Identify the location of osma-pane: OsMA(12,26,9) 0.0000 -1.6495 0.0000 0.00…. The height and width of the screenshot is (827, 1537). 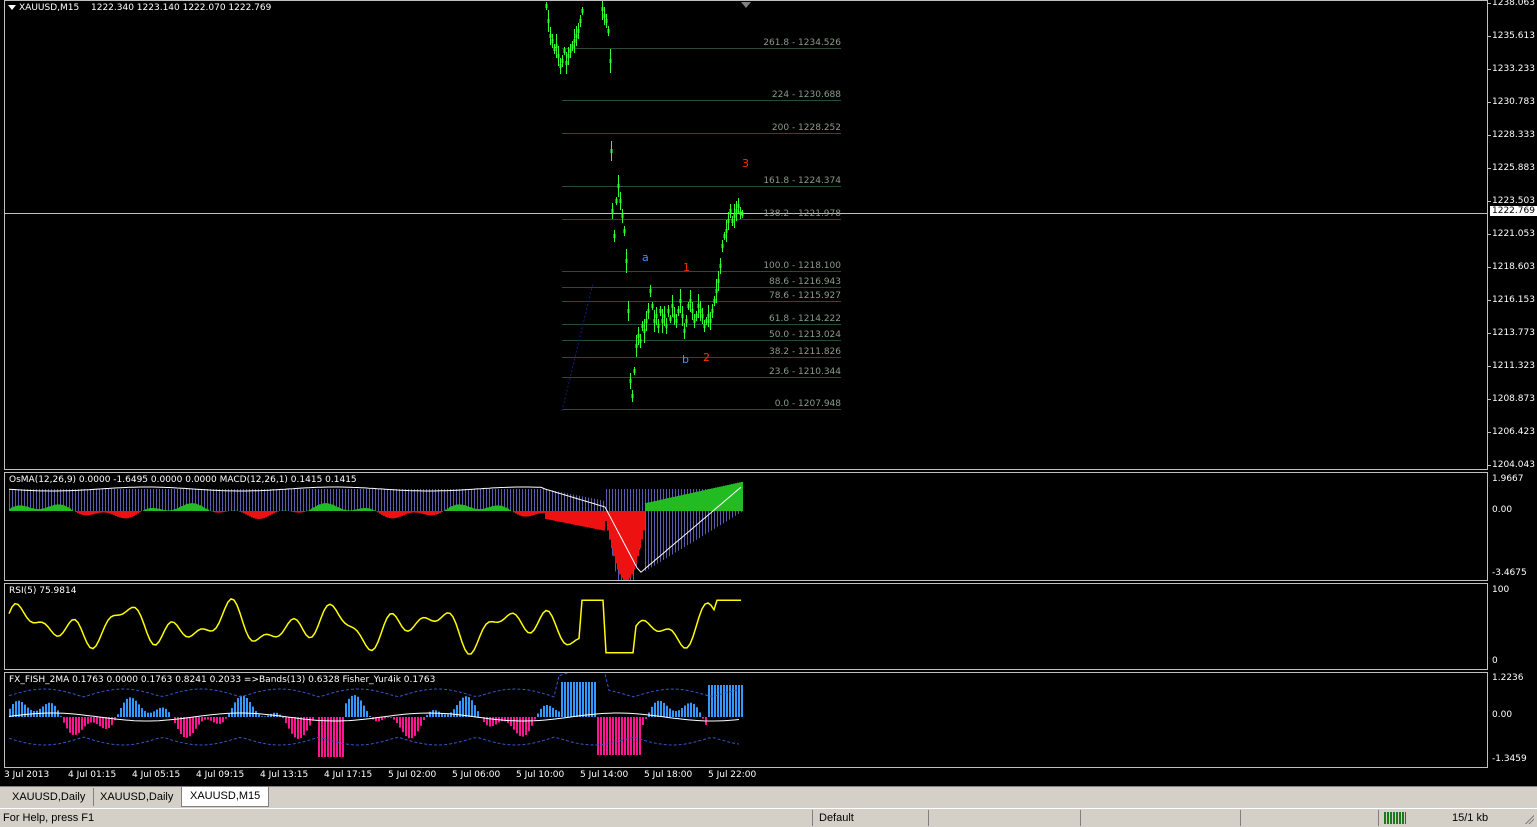
(746, 526).